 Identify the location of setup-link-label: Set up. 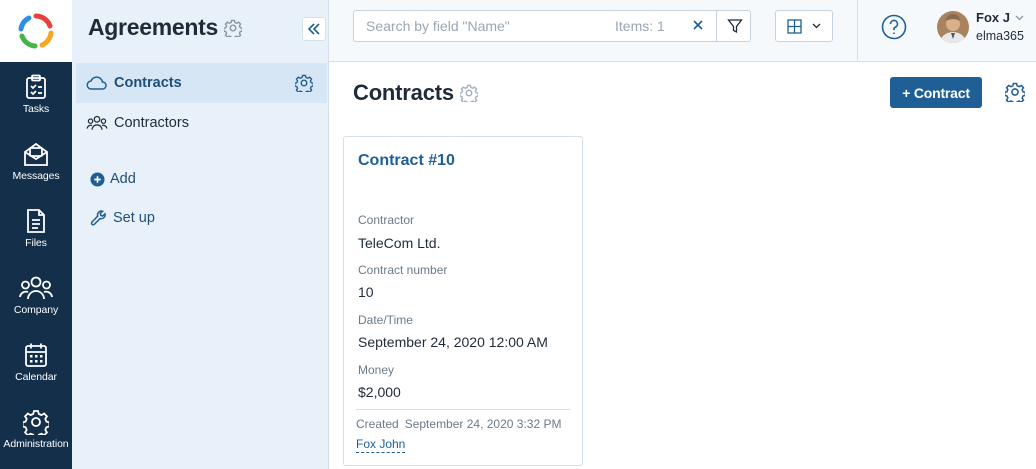
(134, 218).